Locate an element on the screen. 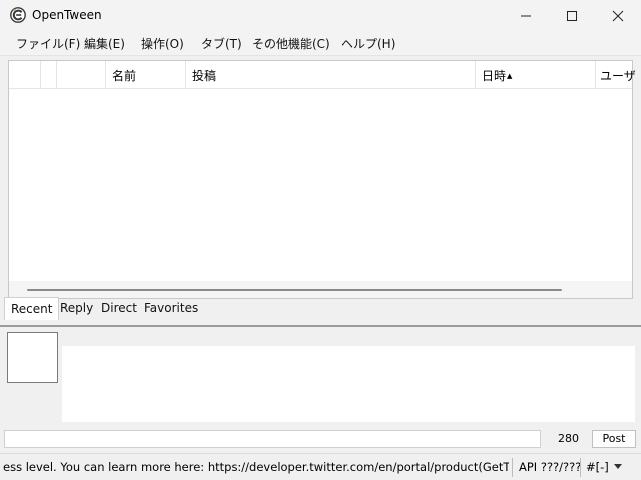 The width and height of the screenshot is (641, 480). column-header-name: 名前 is located at coordinates (124, 75).